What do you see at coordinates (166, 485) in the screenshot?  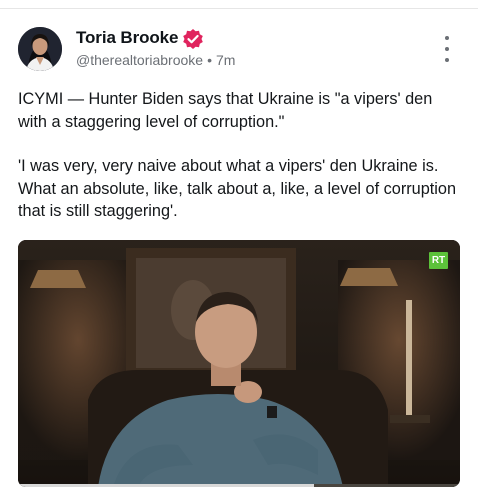 I see `video-progress-fill` at bounding box center [166, 485].